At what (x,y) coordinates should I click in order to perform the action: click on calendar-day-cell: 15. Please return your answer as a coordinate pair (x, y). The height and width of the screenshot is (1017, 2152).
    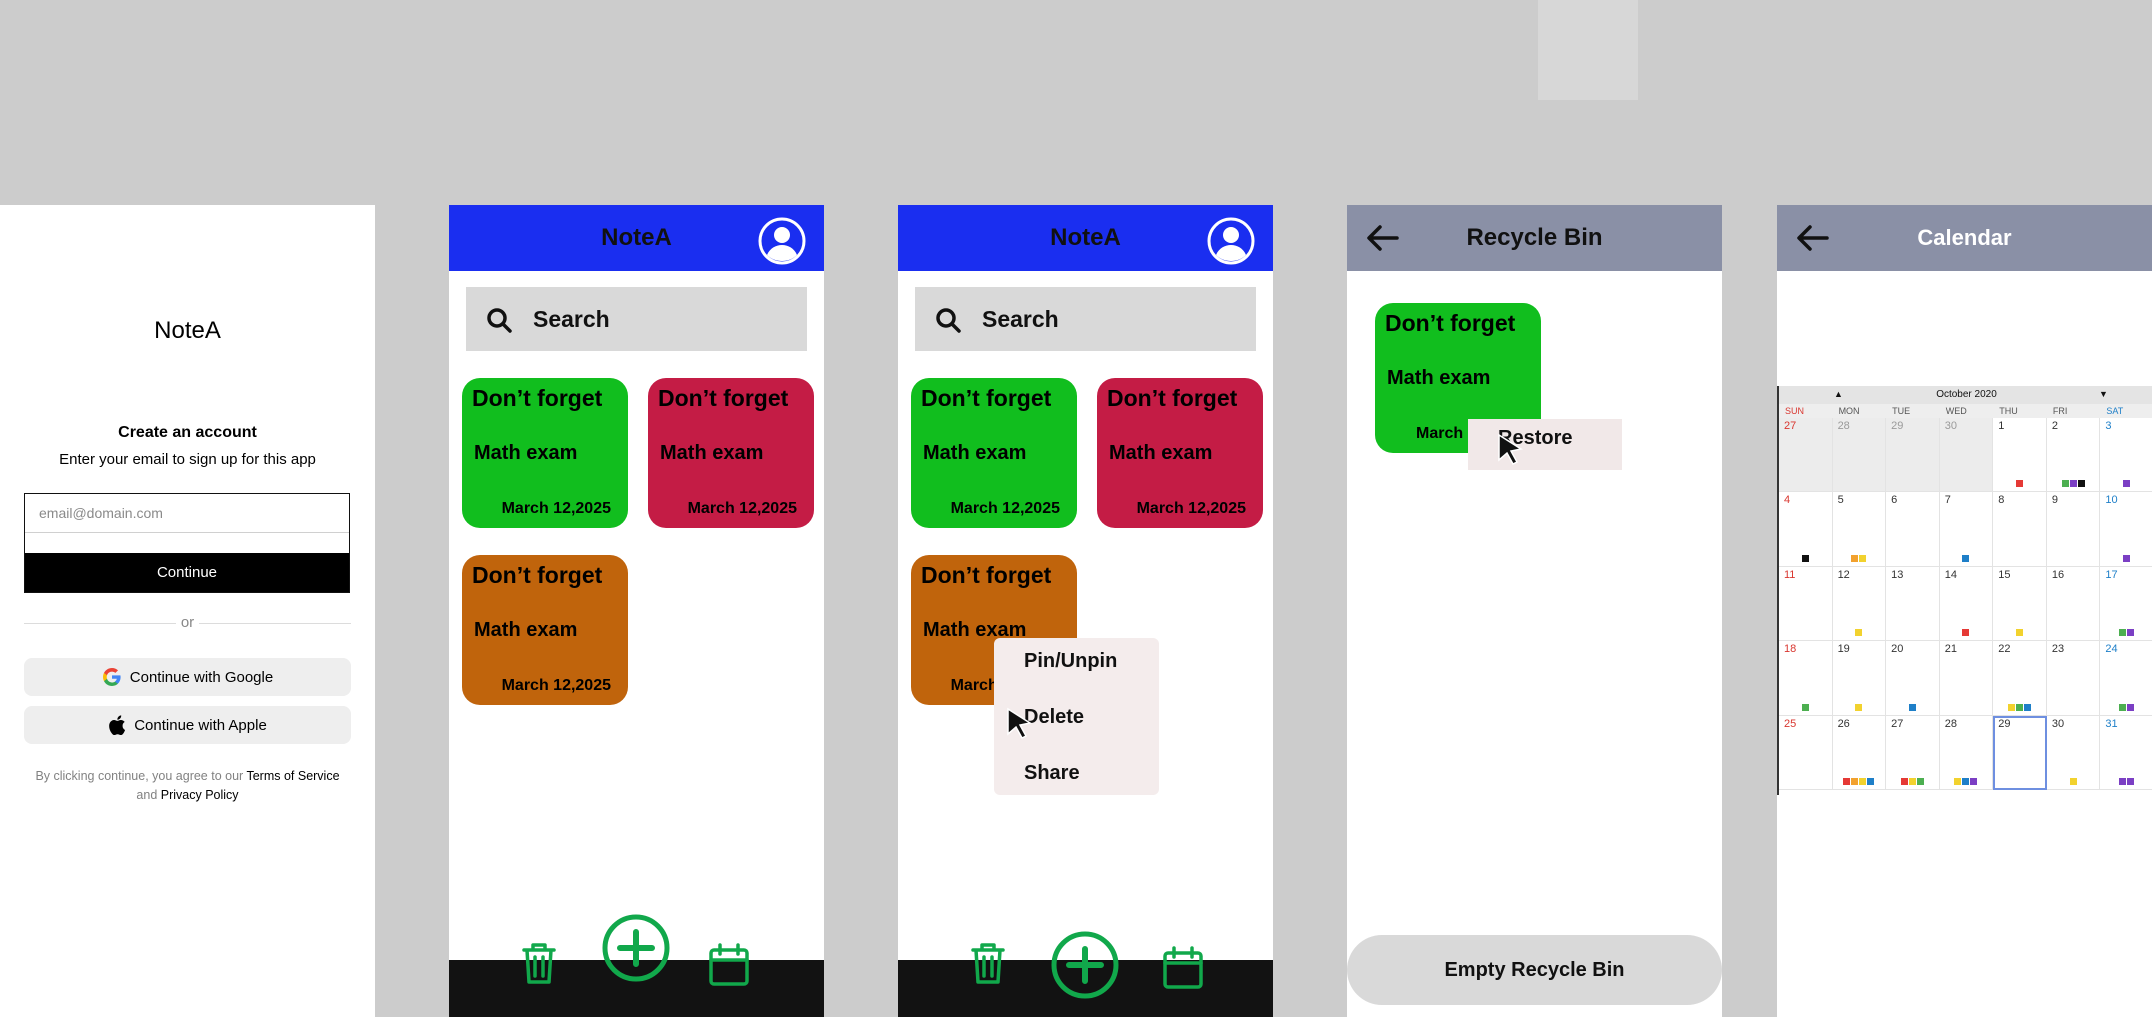
    Looking at the image, I should click on (2020, 604).